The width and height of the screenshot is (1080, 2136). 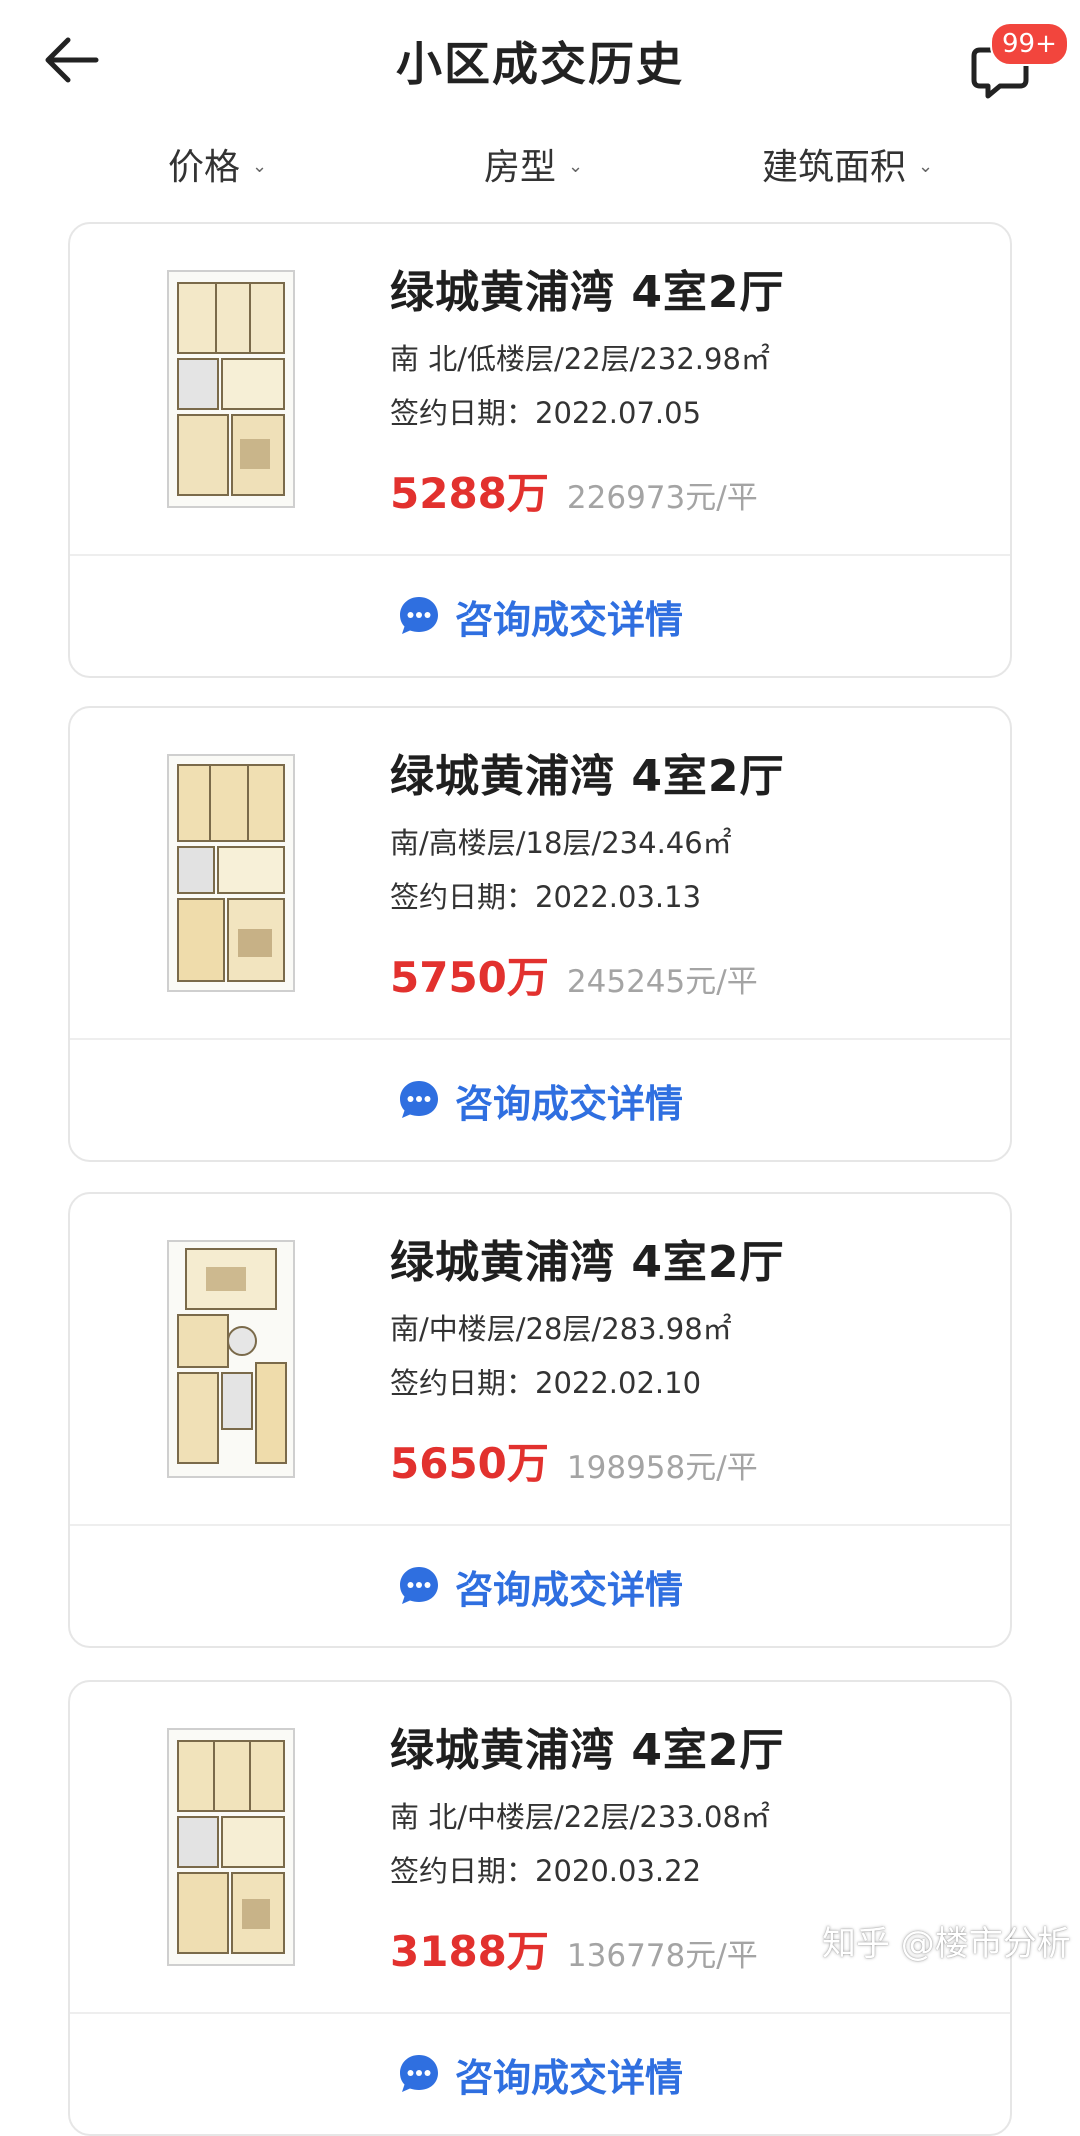 I want to click on top-bar: 小区成交历史 99+, so click(x=540, y=60).